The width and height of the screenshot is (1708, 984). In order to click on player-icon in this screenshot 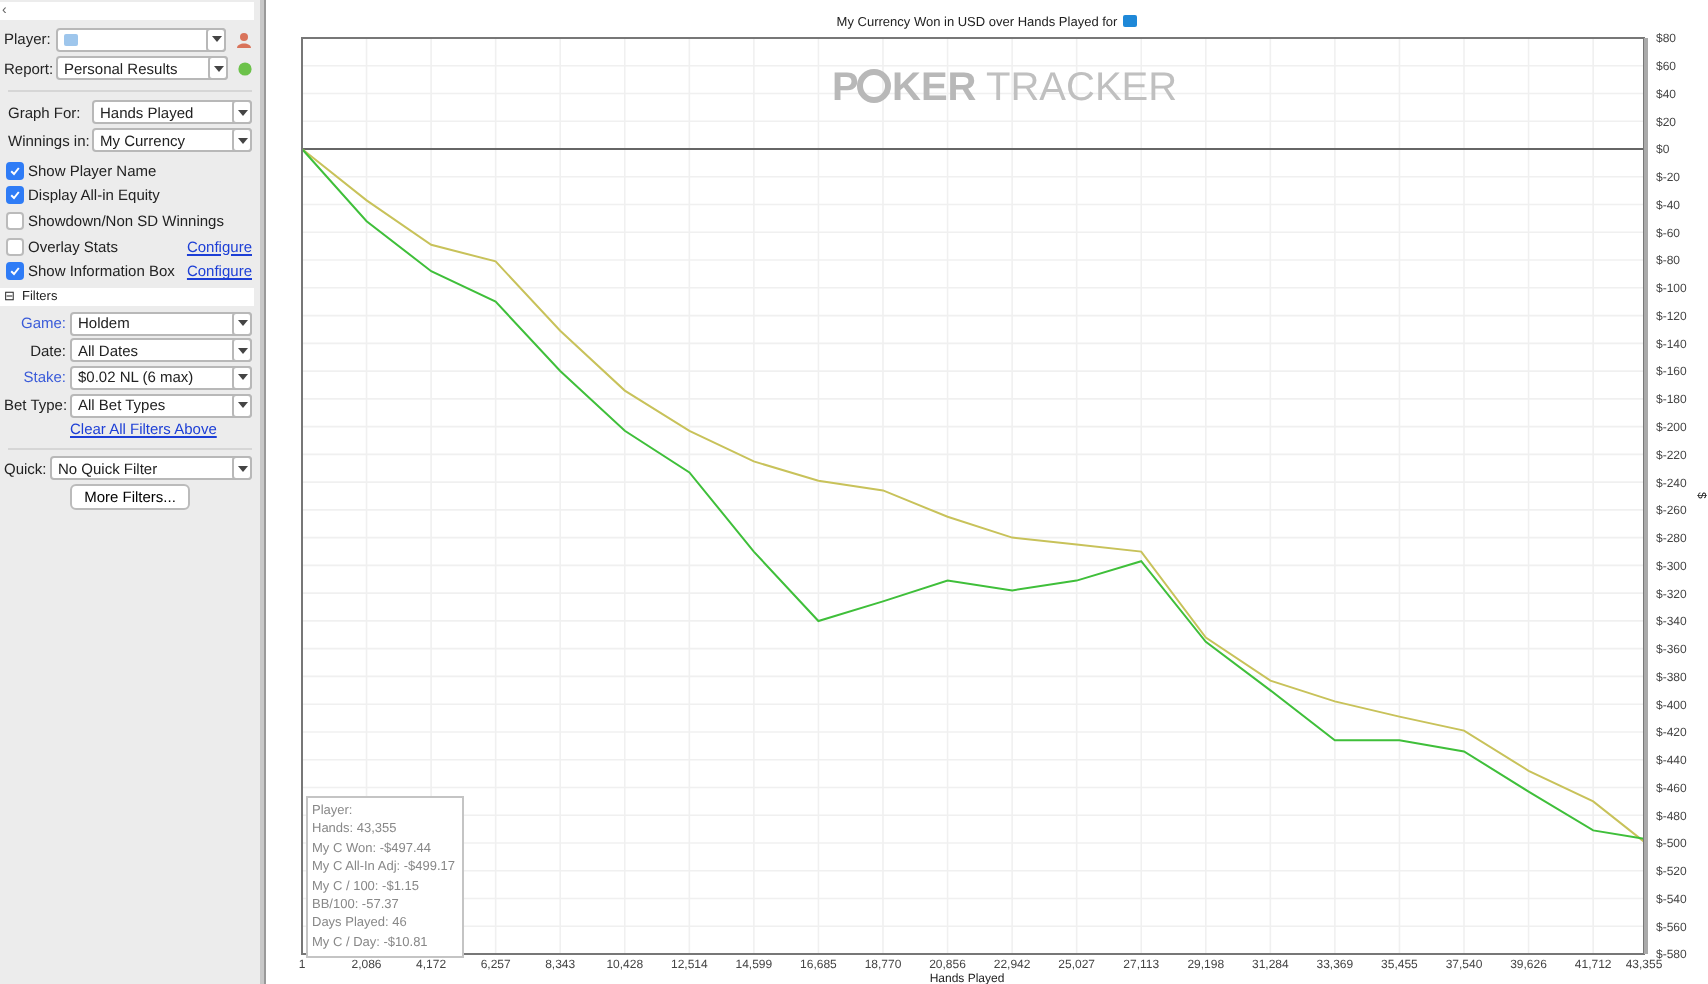, I will do `click(71, 39)`.